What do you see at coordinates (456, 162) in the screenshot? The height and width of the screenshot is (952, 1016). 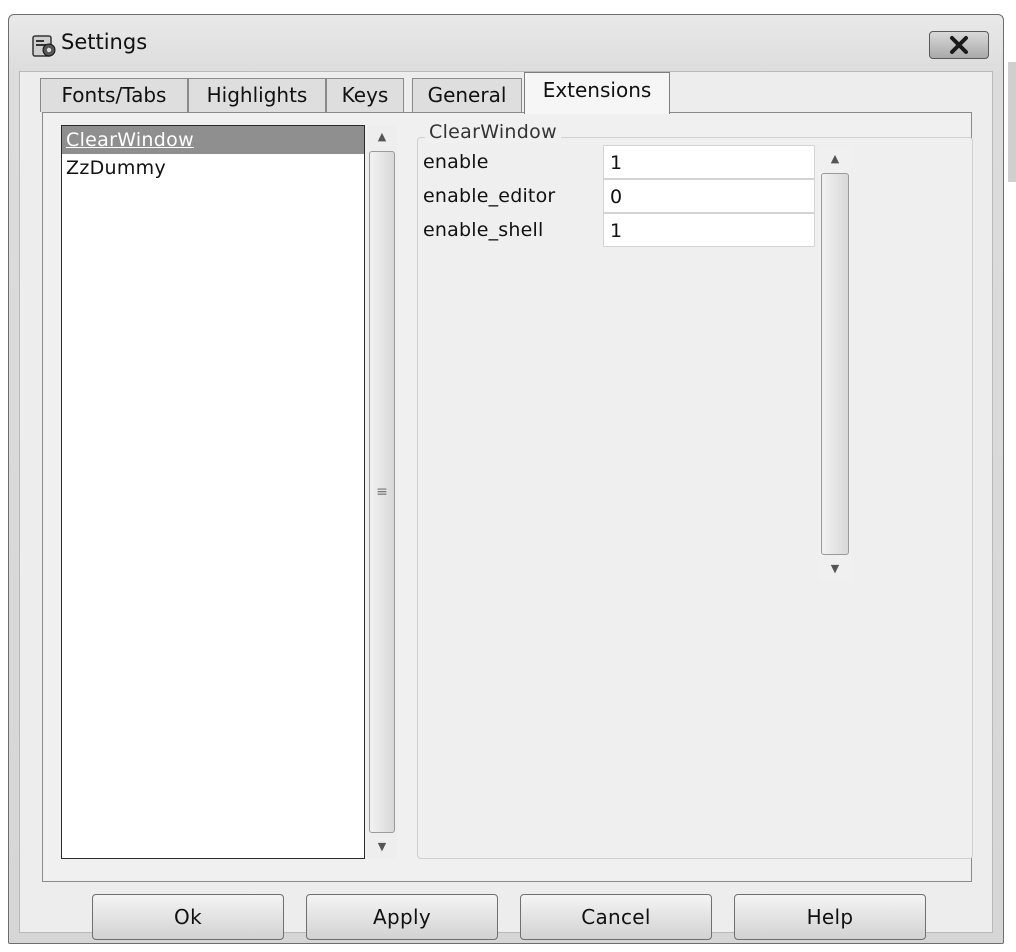 I see `option-label-enable: enable` at bounding box center [456, 162].